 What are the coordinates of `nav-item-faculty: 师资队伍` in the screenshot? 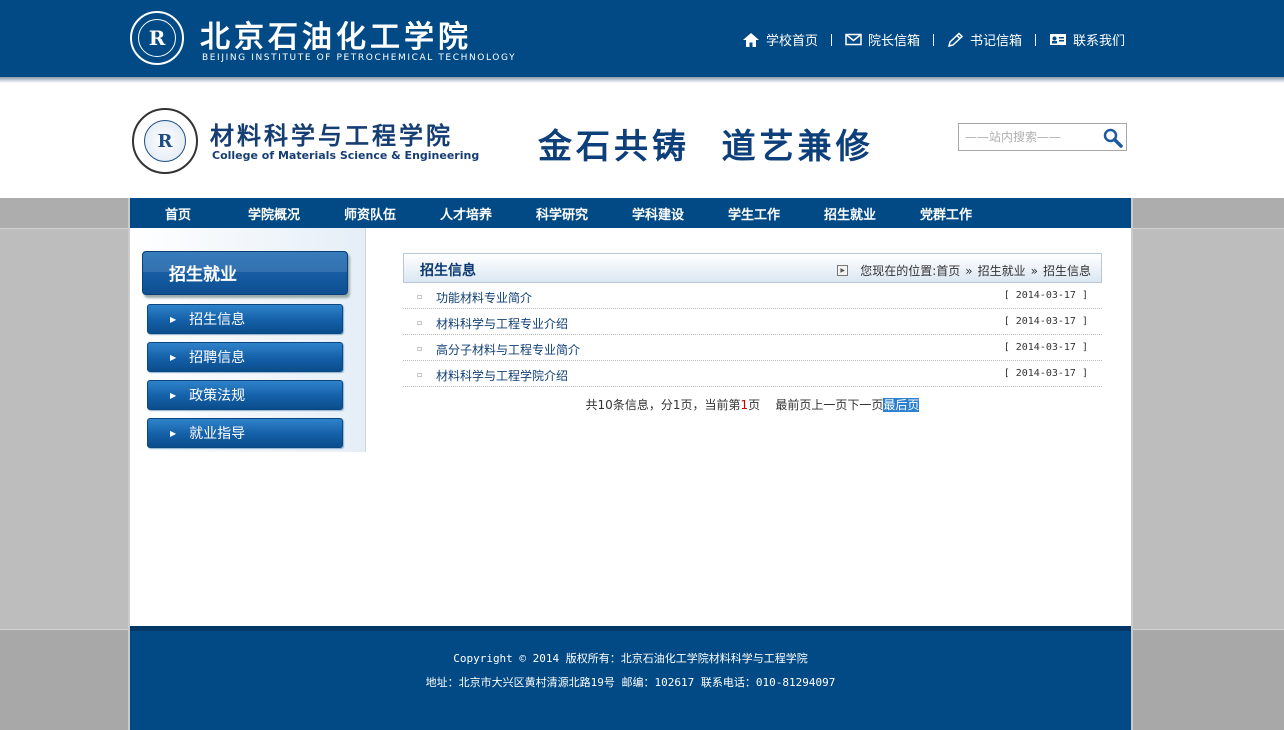 It's located at (370, 213).